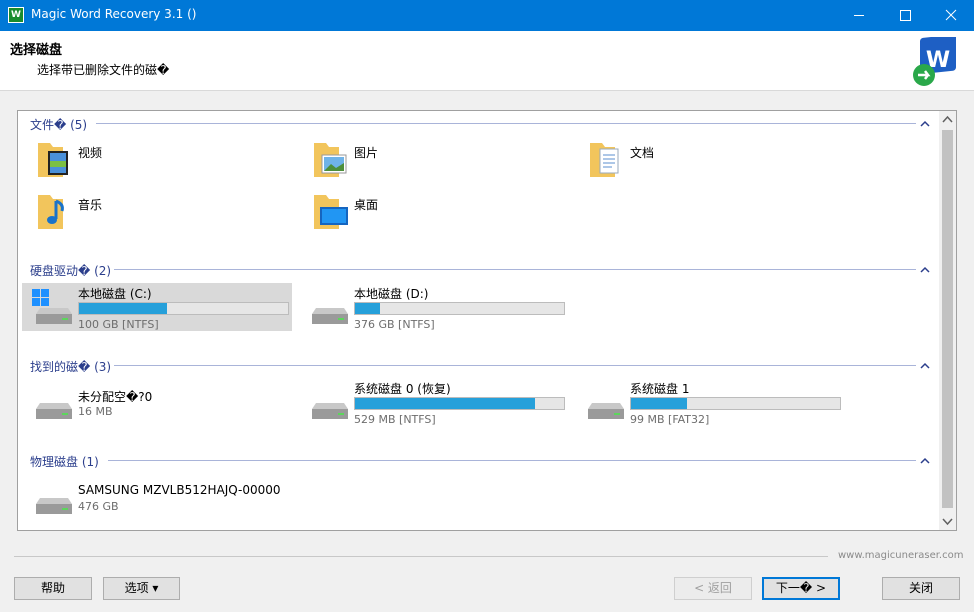  I want to click on close-icon, so click(951, 15).